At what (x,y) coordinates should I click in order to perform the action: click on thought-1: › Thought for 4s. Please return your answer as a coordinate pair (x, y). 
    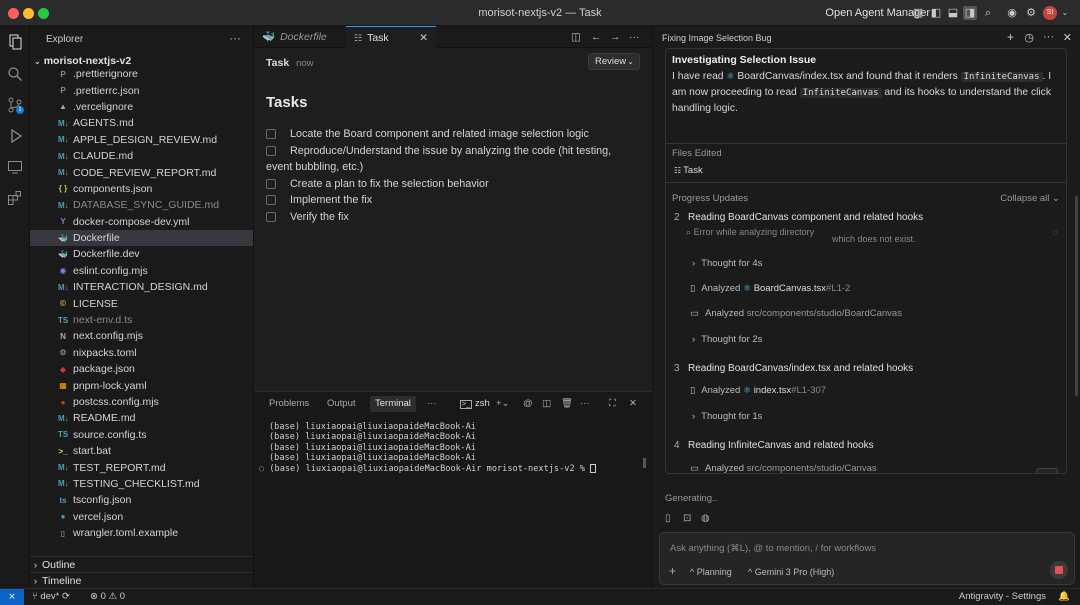
    Looking at the image, I should click on (727, 263).